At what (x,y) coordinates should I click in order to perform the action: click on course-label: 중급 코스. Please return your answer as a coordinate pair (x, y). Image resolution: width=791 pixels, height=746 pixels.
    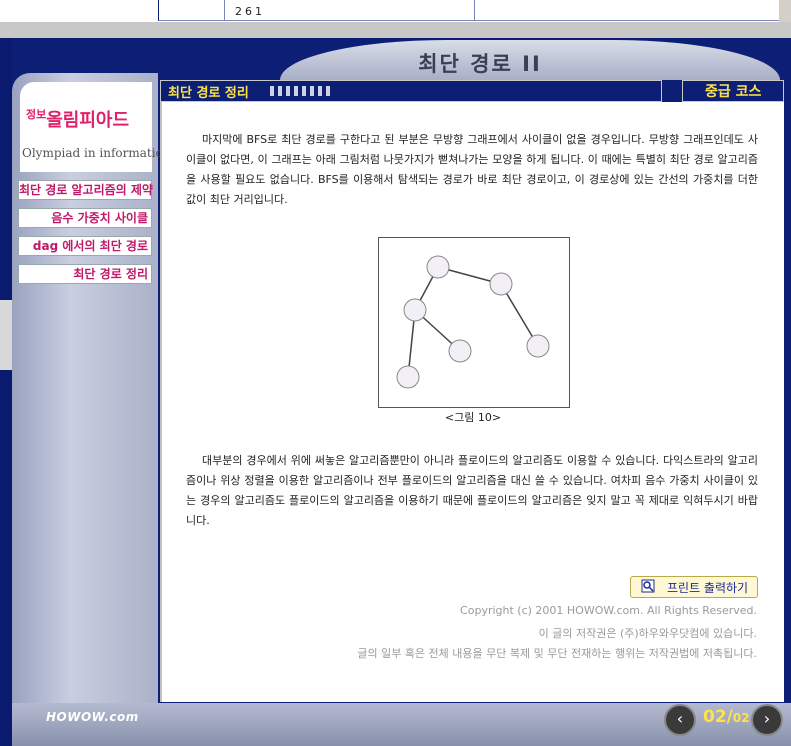
    Looking at the image, I should click on (733, 92).